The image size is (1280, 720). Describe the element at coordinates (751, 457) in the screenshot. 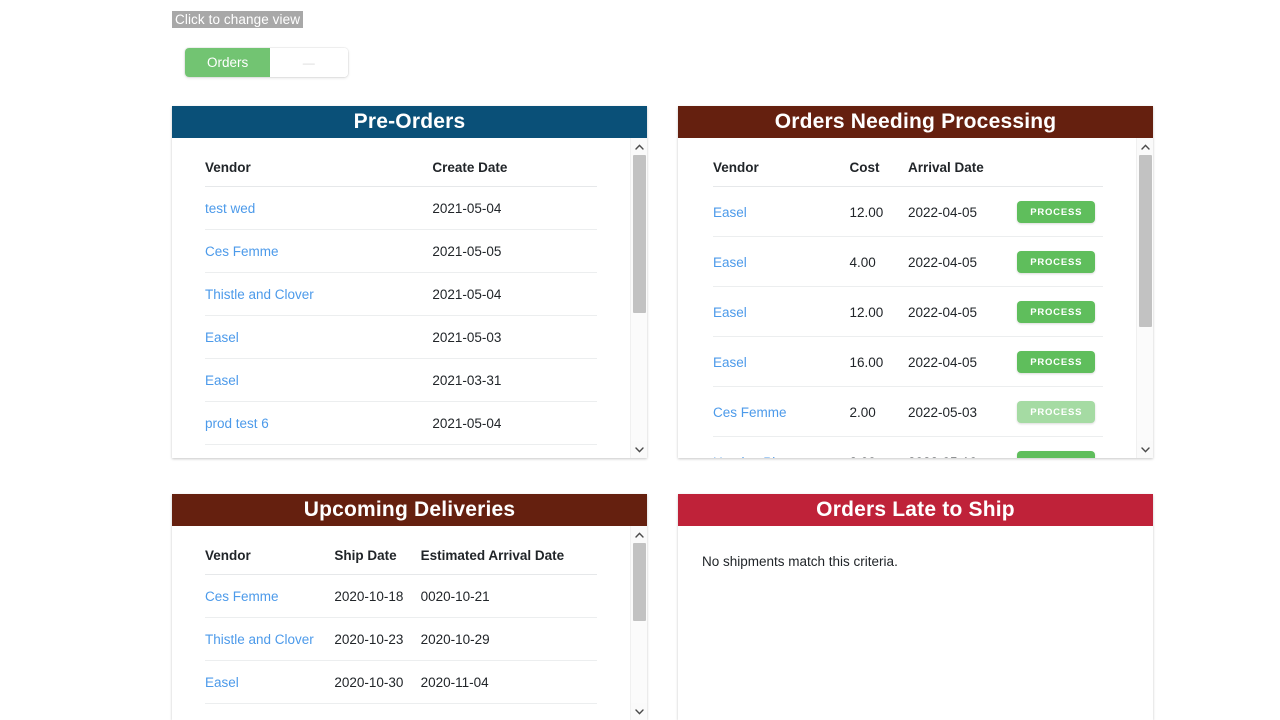

I see `vendor-link: Hayden Plus` at that location.